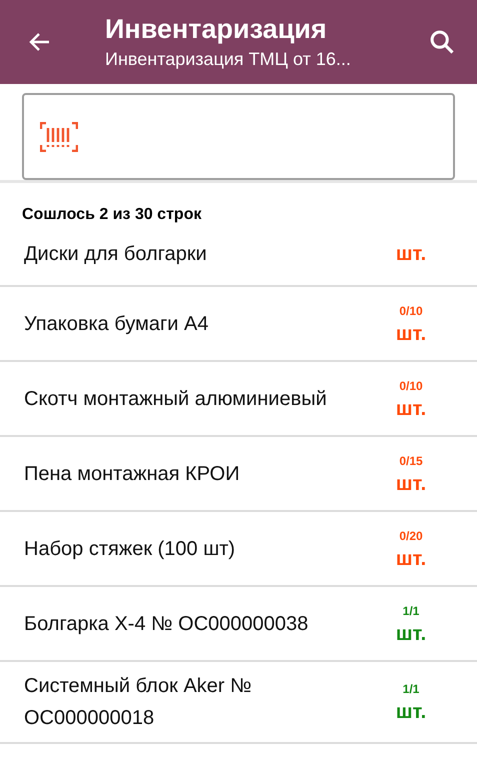 The image size is (477, 764). I want to click on screen-title: Инвентаризация, so click(216, 29).